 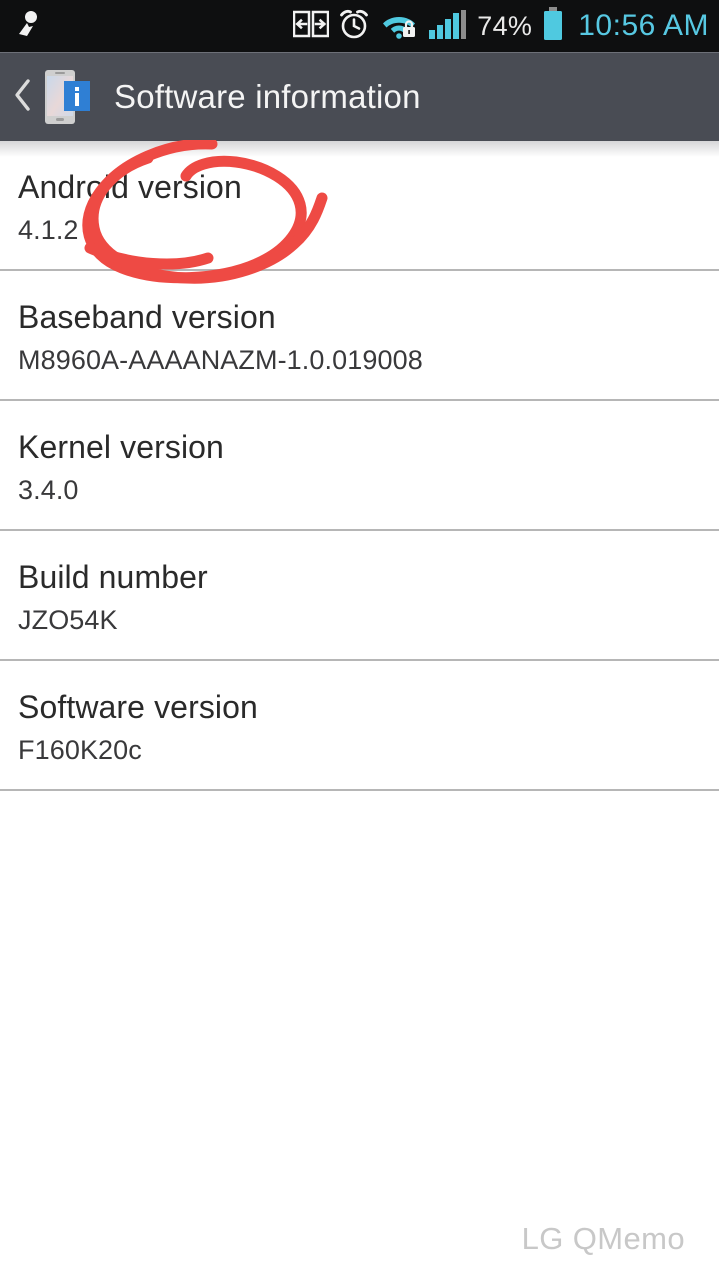 I want to click on list-item-value: 4.1.2, so click(x=48, y=230).